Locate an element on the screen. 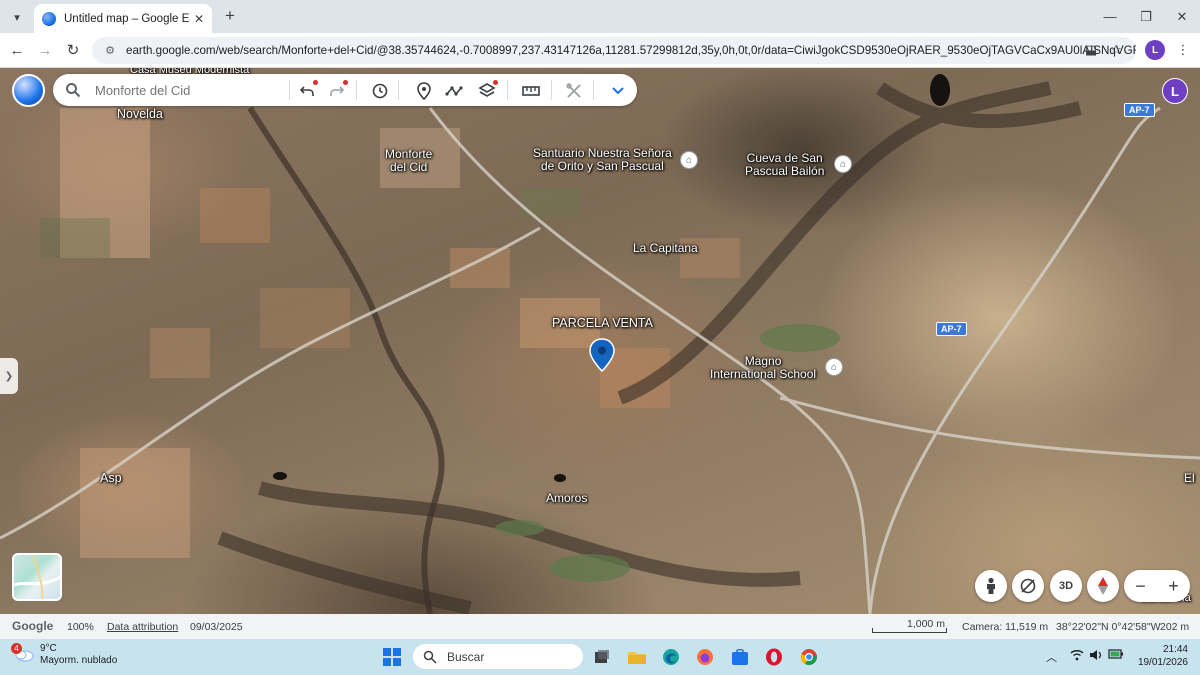  firefox-icon is located at coordinates (705, 657).